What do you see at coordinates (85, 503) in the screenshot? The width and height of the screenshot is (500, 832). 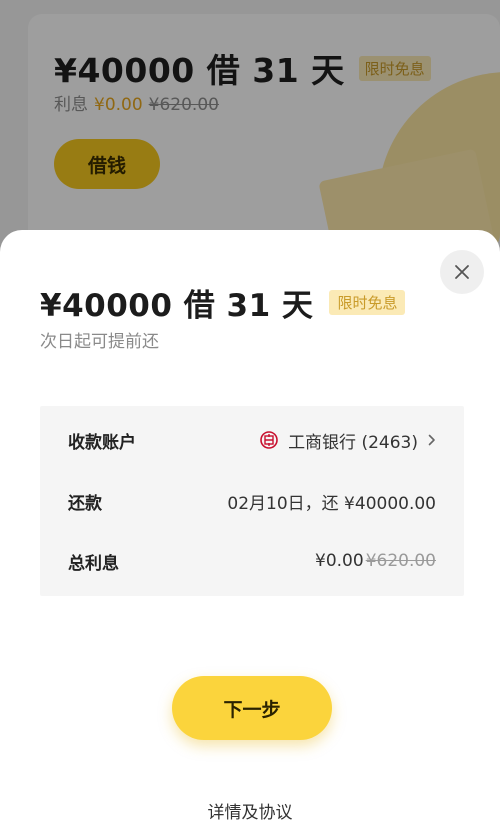 I see `repay-label: 还款` at bounding box center [85, 503].